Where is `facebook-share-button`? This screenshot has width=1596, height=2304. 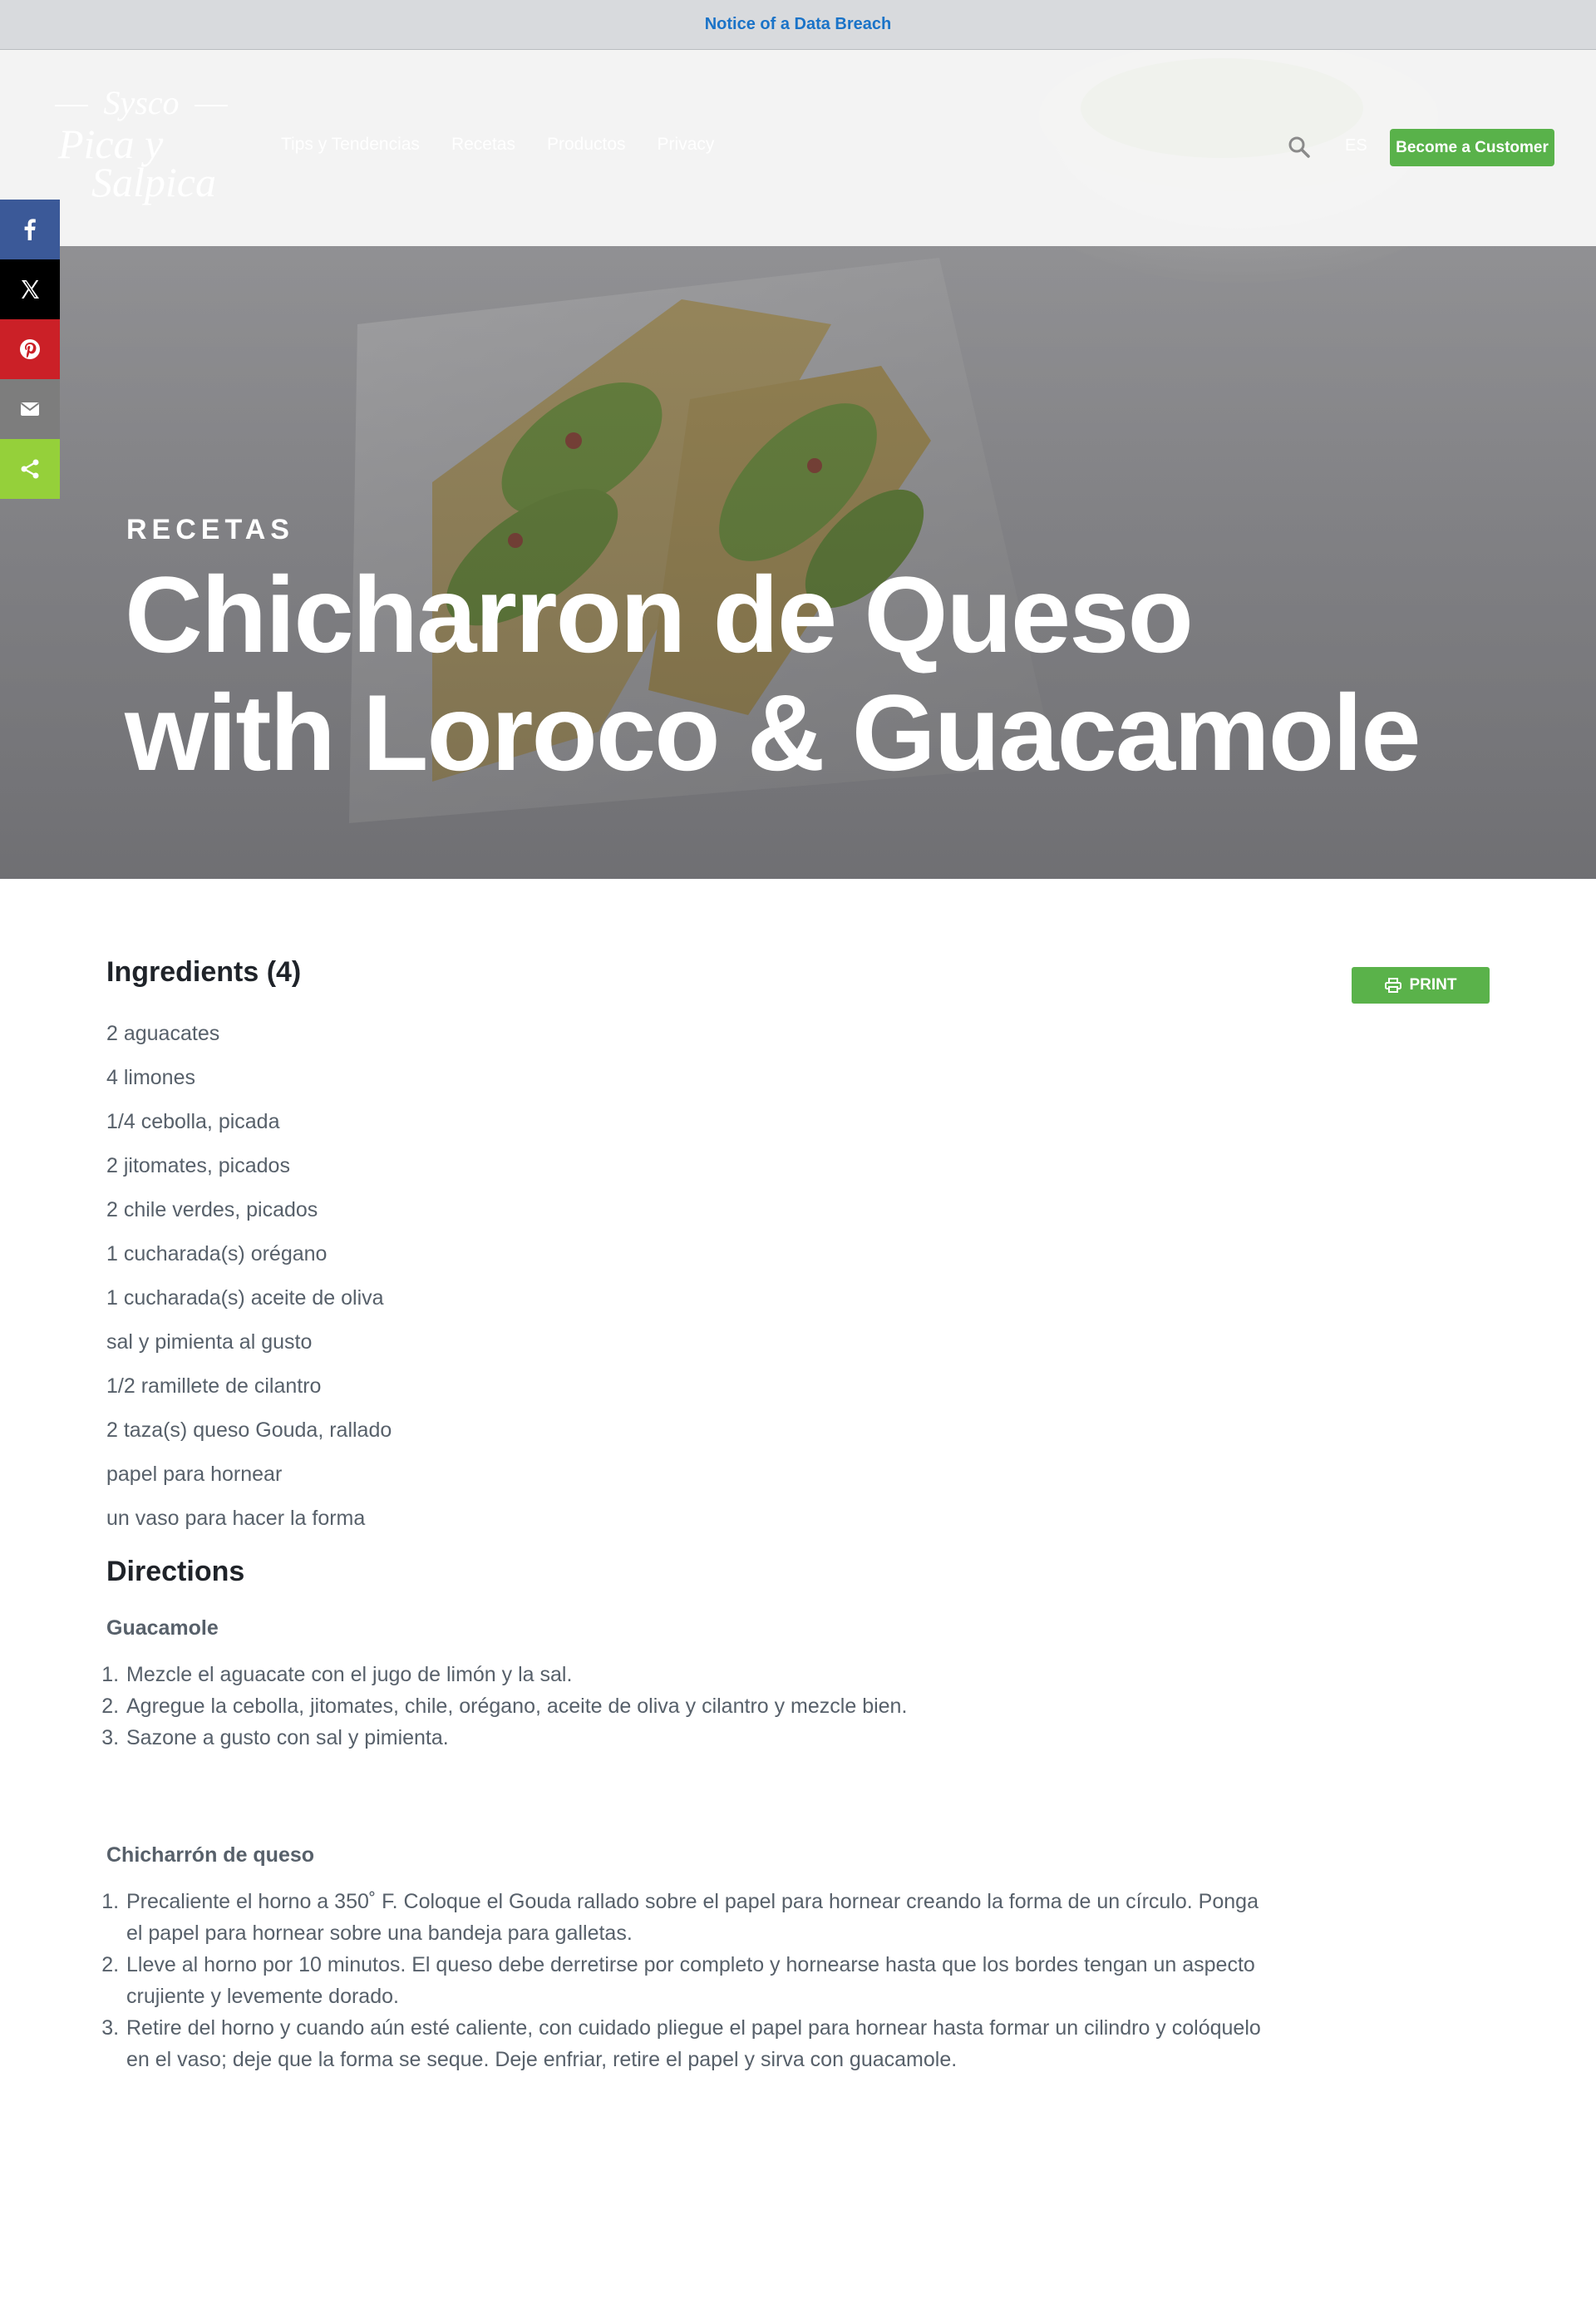
facebook-share-button is located at coordinates (30, 229).